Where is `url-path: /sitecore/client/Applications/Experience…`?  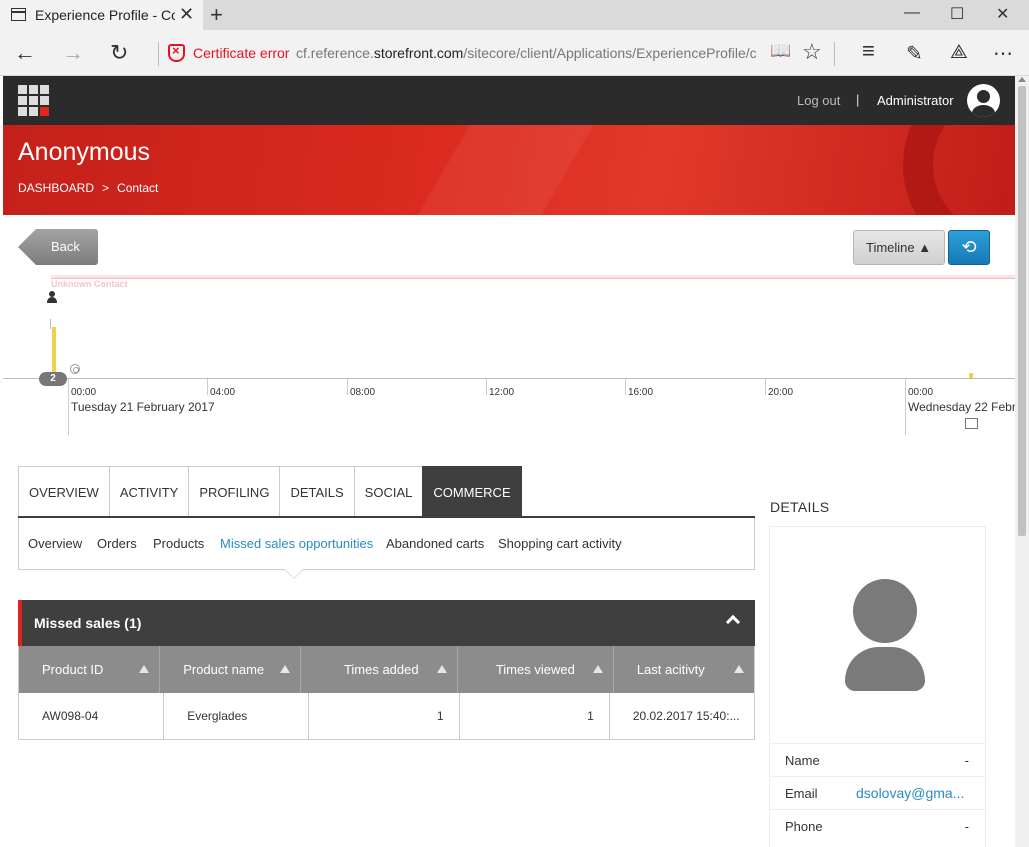
url-path: /sitecore/client/Applications/Experience… is located at coordinates (609, 53).